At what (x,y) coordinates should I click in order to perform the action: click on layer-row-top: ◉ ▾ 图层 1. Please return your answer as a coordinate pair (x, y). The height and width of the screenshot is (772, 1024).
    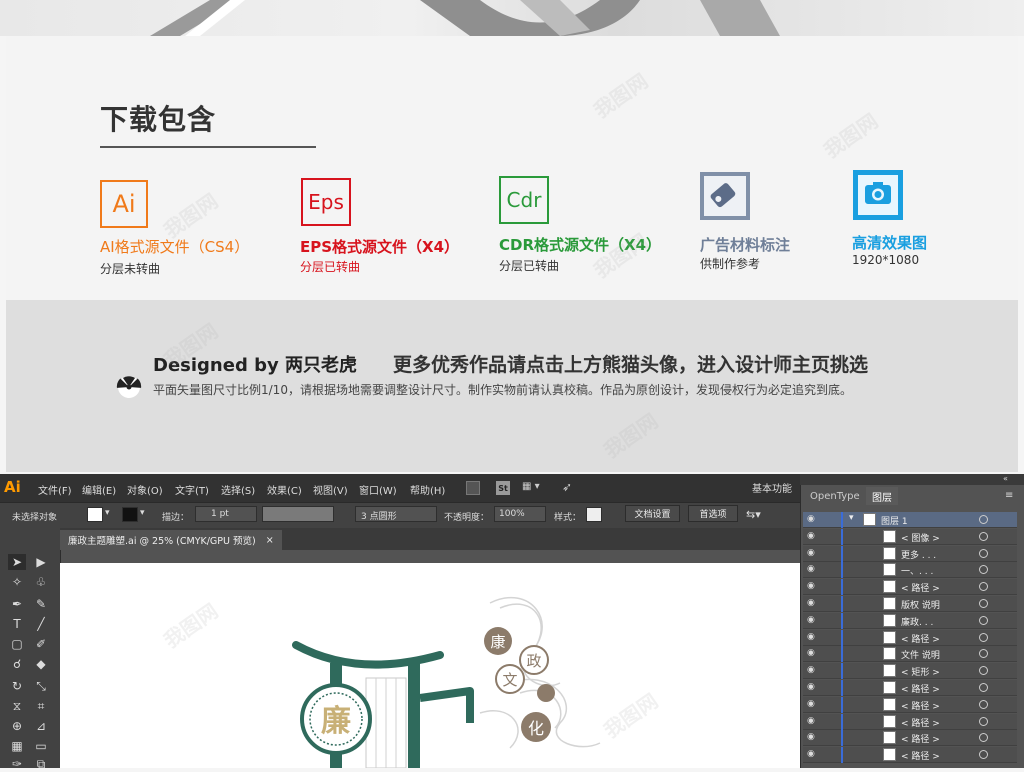
    Looking at the image, I should click on (910, 520).